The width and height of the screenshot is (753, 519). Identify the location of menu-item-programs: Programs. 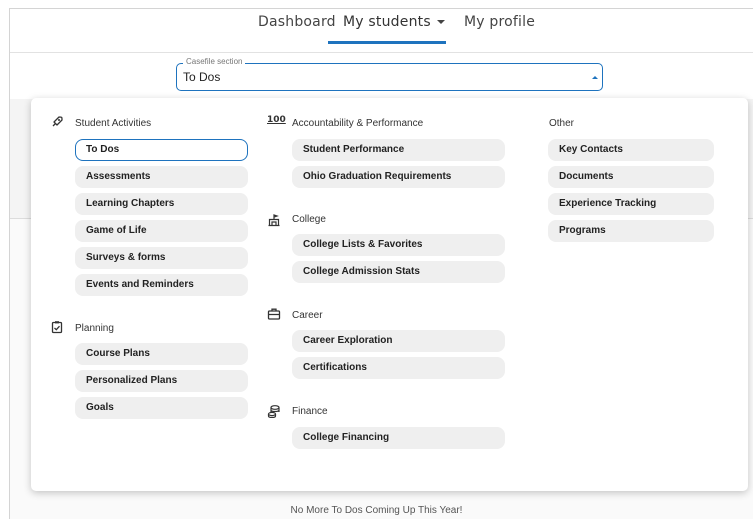
(631, 231).